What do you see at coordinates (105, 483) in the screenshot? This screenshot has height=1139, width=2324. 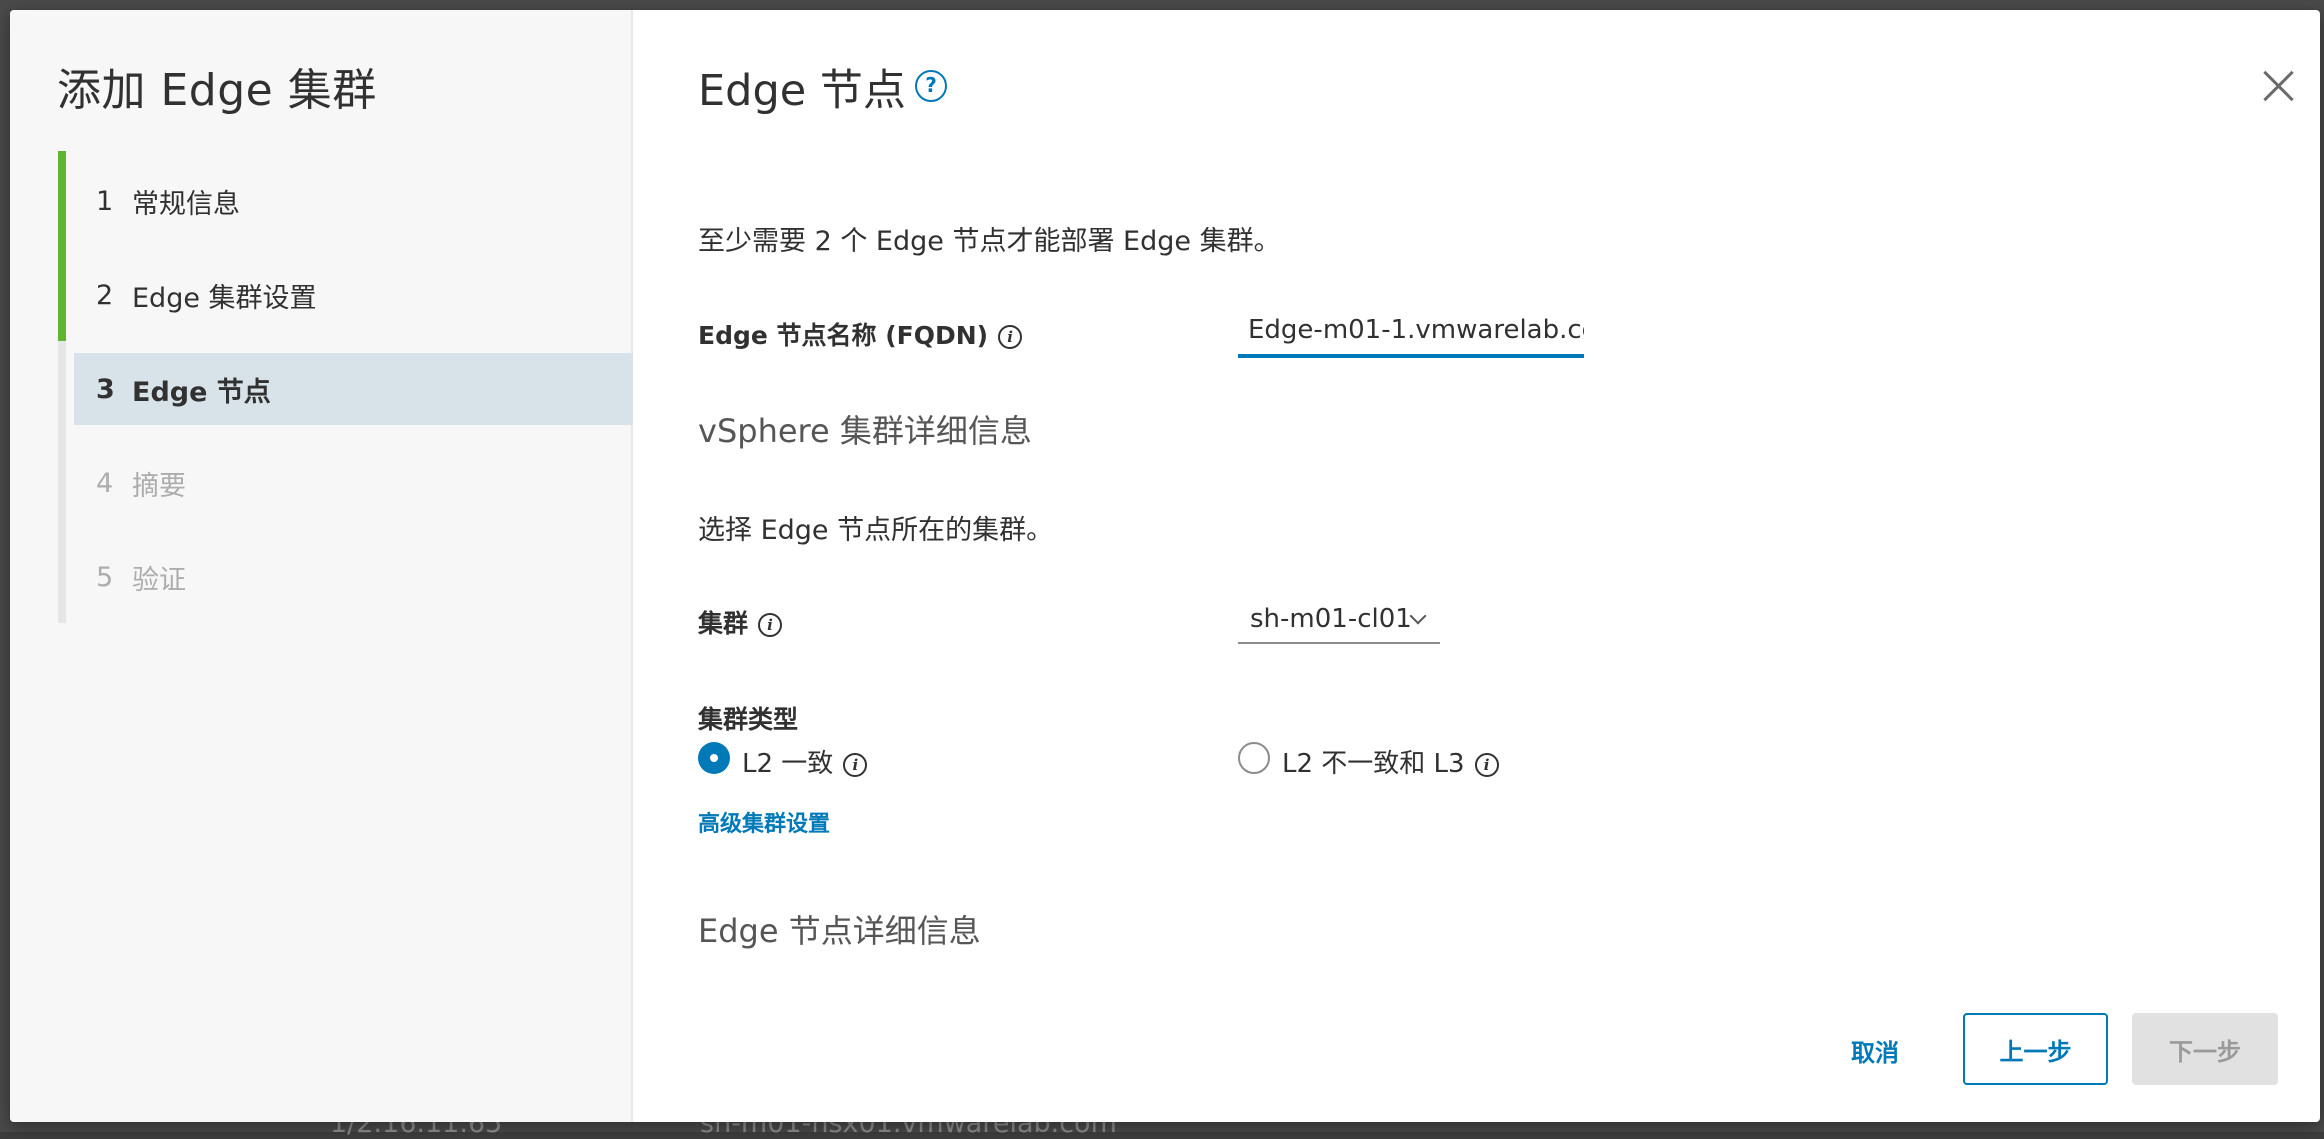 I see `step-number: 4` at bounding box center [105, 483].